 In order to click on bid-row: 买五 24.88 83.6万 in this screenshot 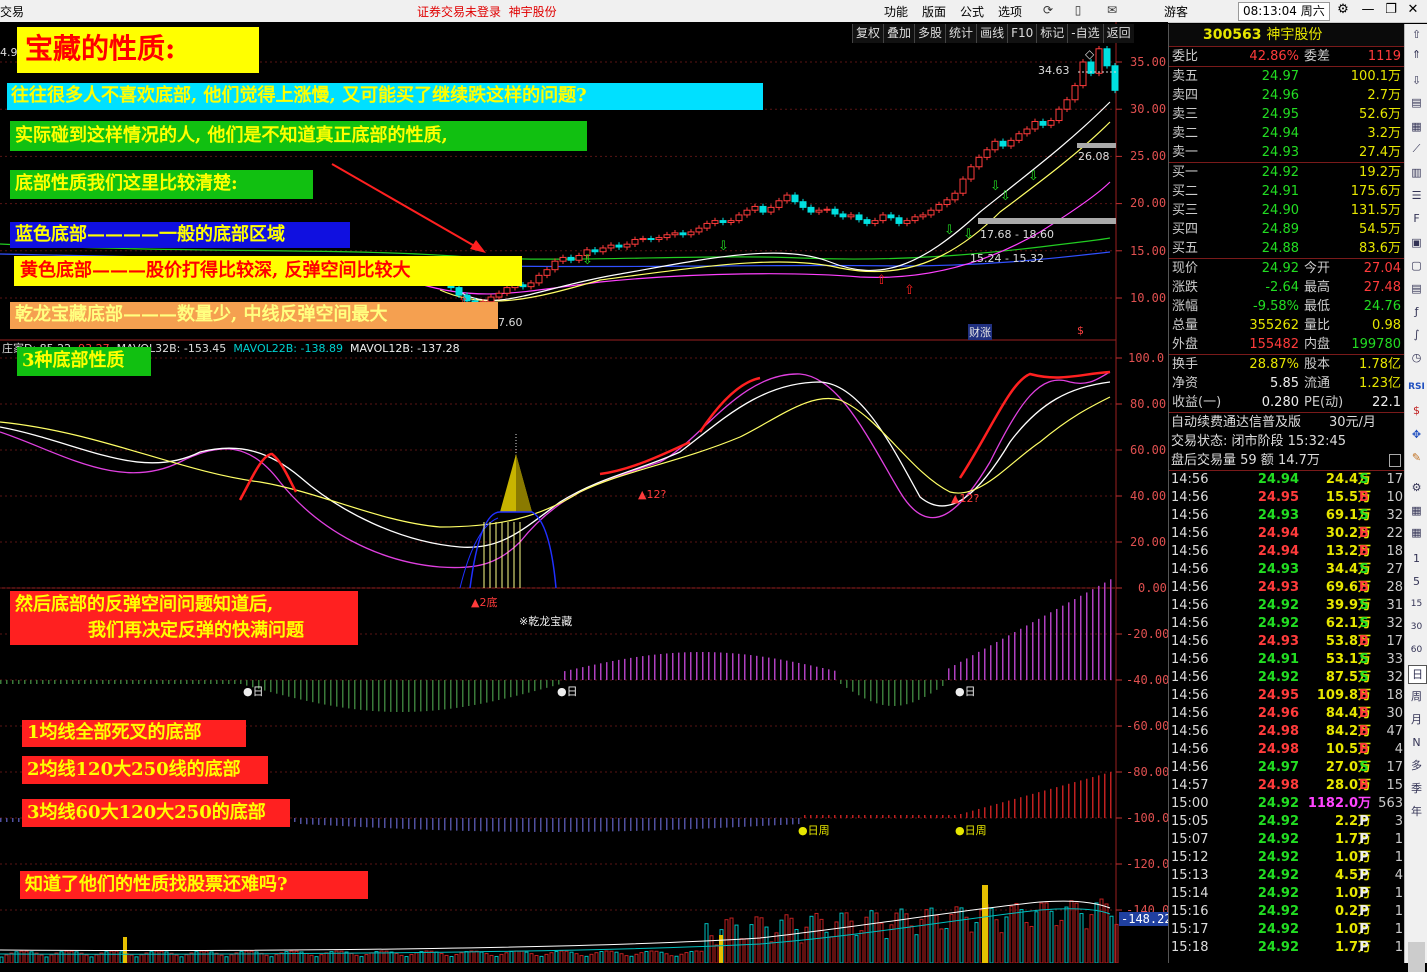, I will do `click(1287, 248)`.